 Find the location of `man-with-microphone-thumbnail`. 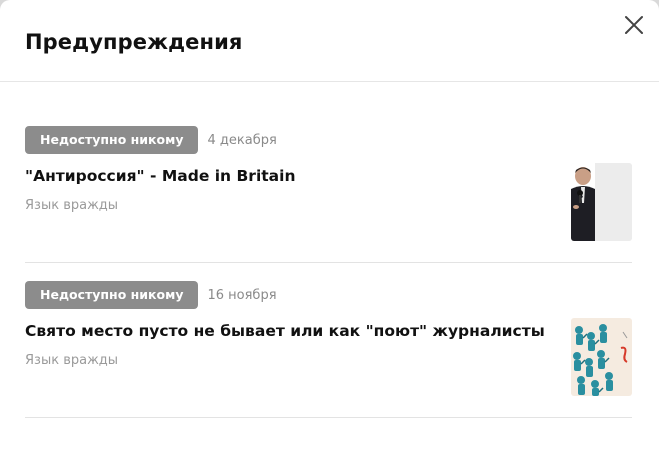

man-with-microphone-thumbnail is located at coordinates (601, 202).